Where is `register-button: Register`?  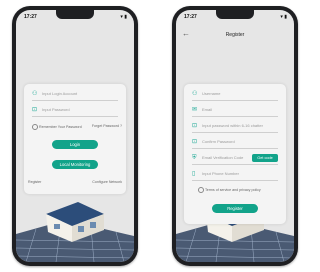 register-button: Register is located at coordinates (235, 208).